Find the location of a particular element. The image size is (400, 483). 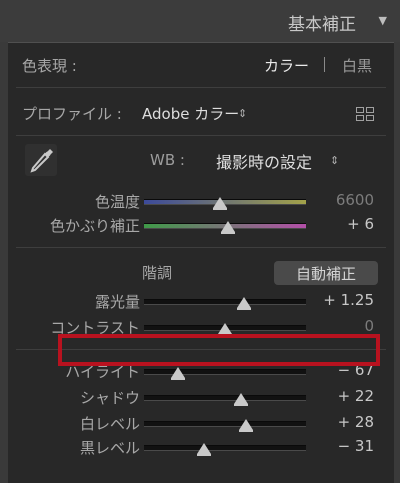

eyedropper-icon is located at coordinates (41, 160).